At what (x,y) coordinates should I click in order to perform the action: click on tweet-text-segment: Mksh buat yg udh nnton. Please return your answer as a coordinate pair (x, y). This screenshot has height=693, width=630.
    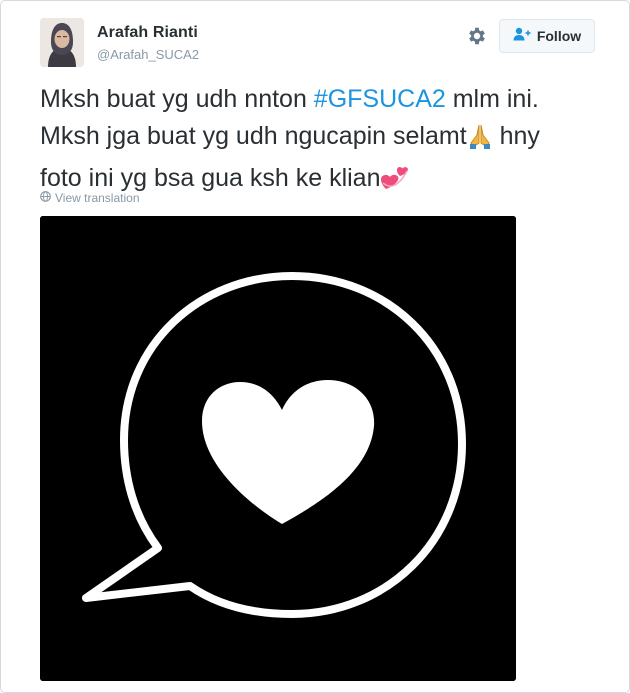
    Looking at the image, I should click on (177, 99).